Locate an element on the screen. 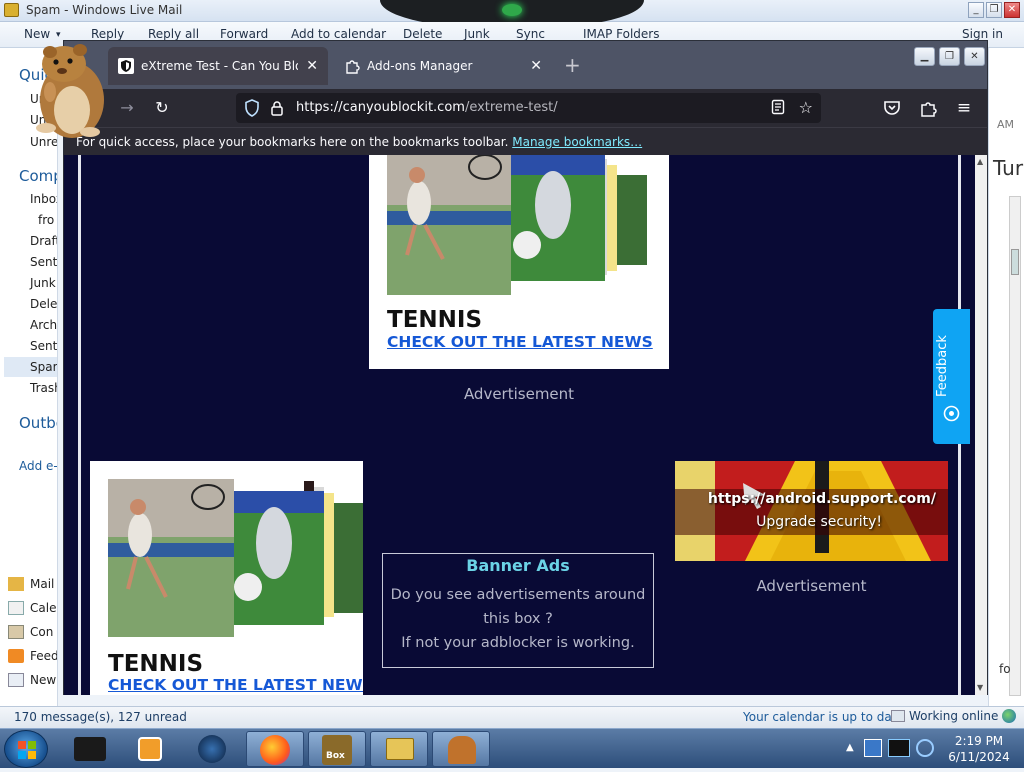 The width and height of the screenshot is (1024, 772). taskbar-firefox is located at coordinates (275, 749).